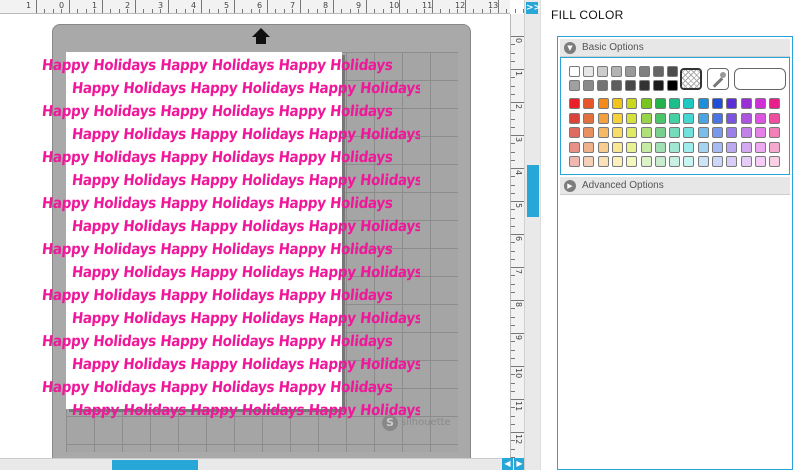 The width and height of the screenshot is (800, 470). I want to click on scroll-left-icon: ◀, so click(507, 464).